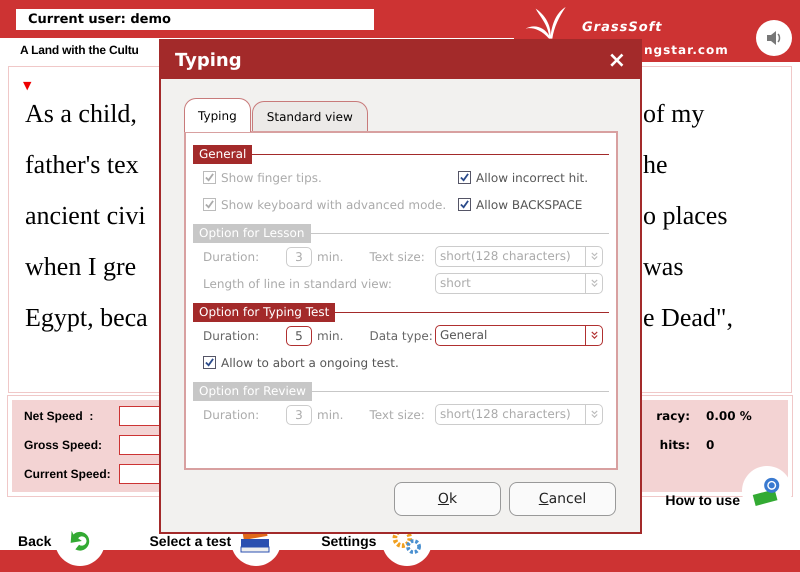  Describe the element at coordinates (673, 114) in the screenshot. I see `text-line: of my` at that location.